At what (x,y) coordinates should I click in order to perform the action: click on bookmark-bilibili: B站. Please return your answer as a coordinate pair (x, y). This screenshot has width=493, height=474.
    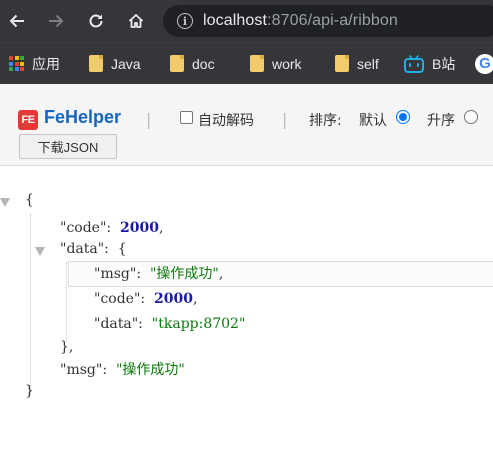
    Looking at the image, I should click on (429, 63).